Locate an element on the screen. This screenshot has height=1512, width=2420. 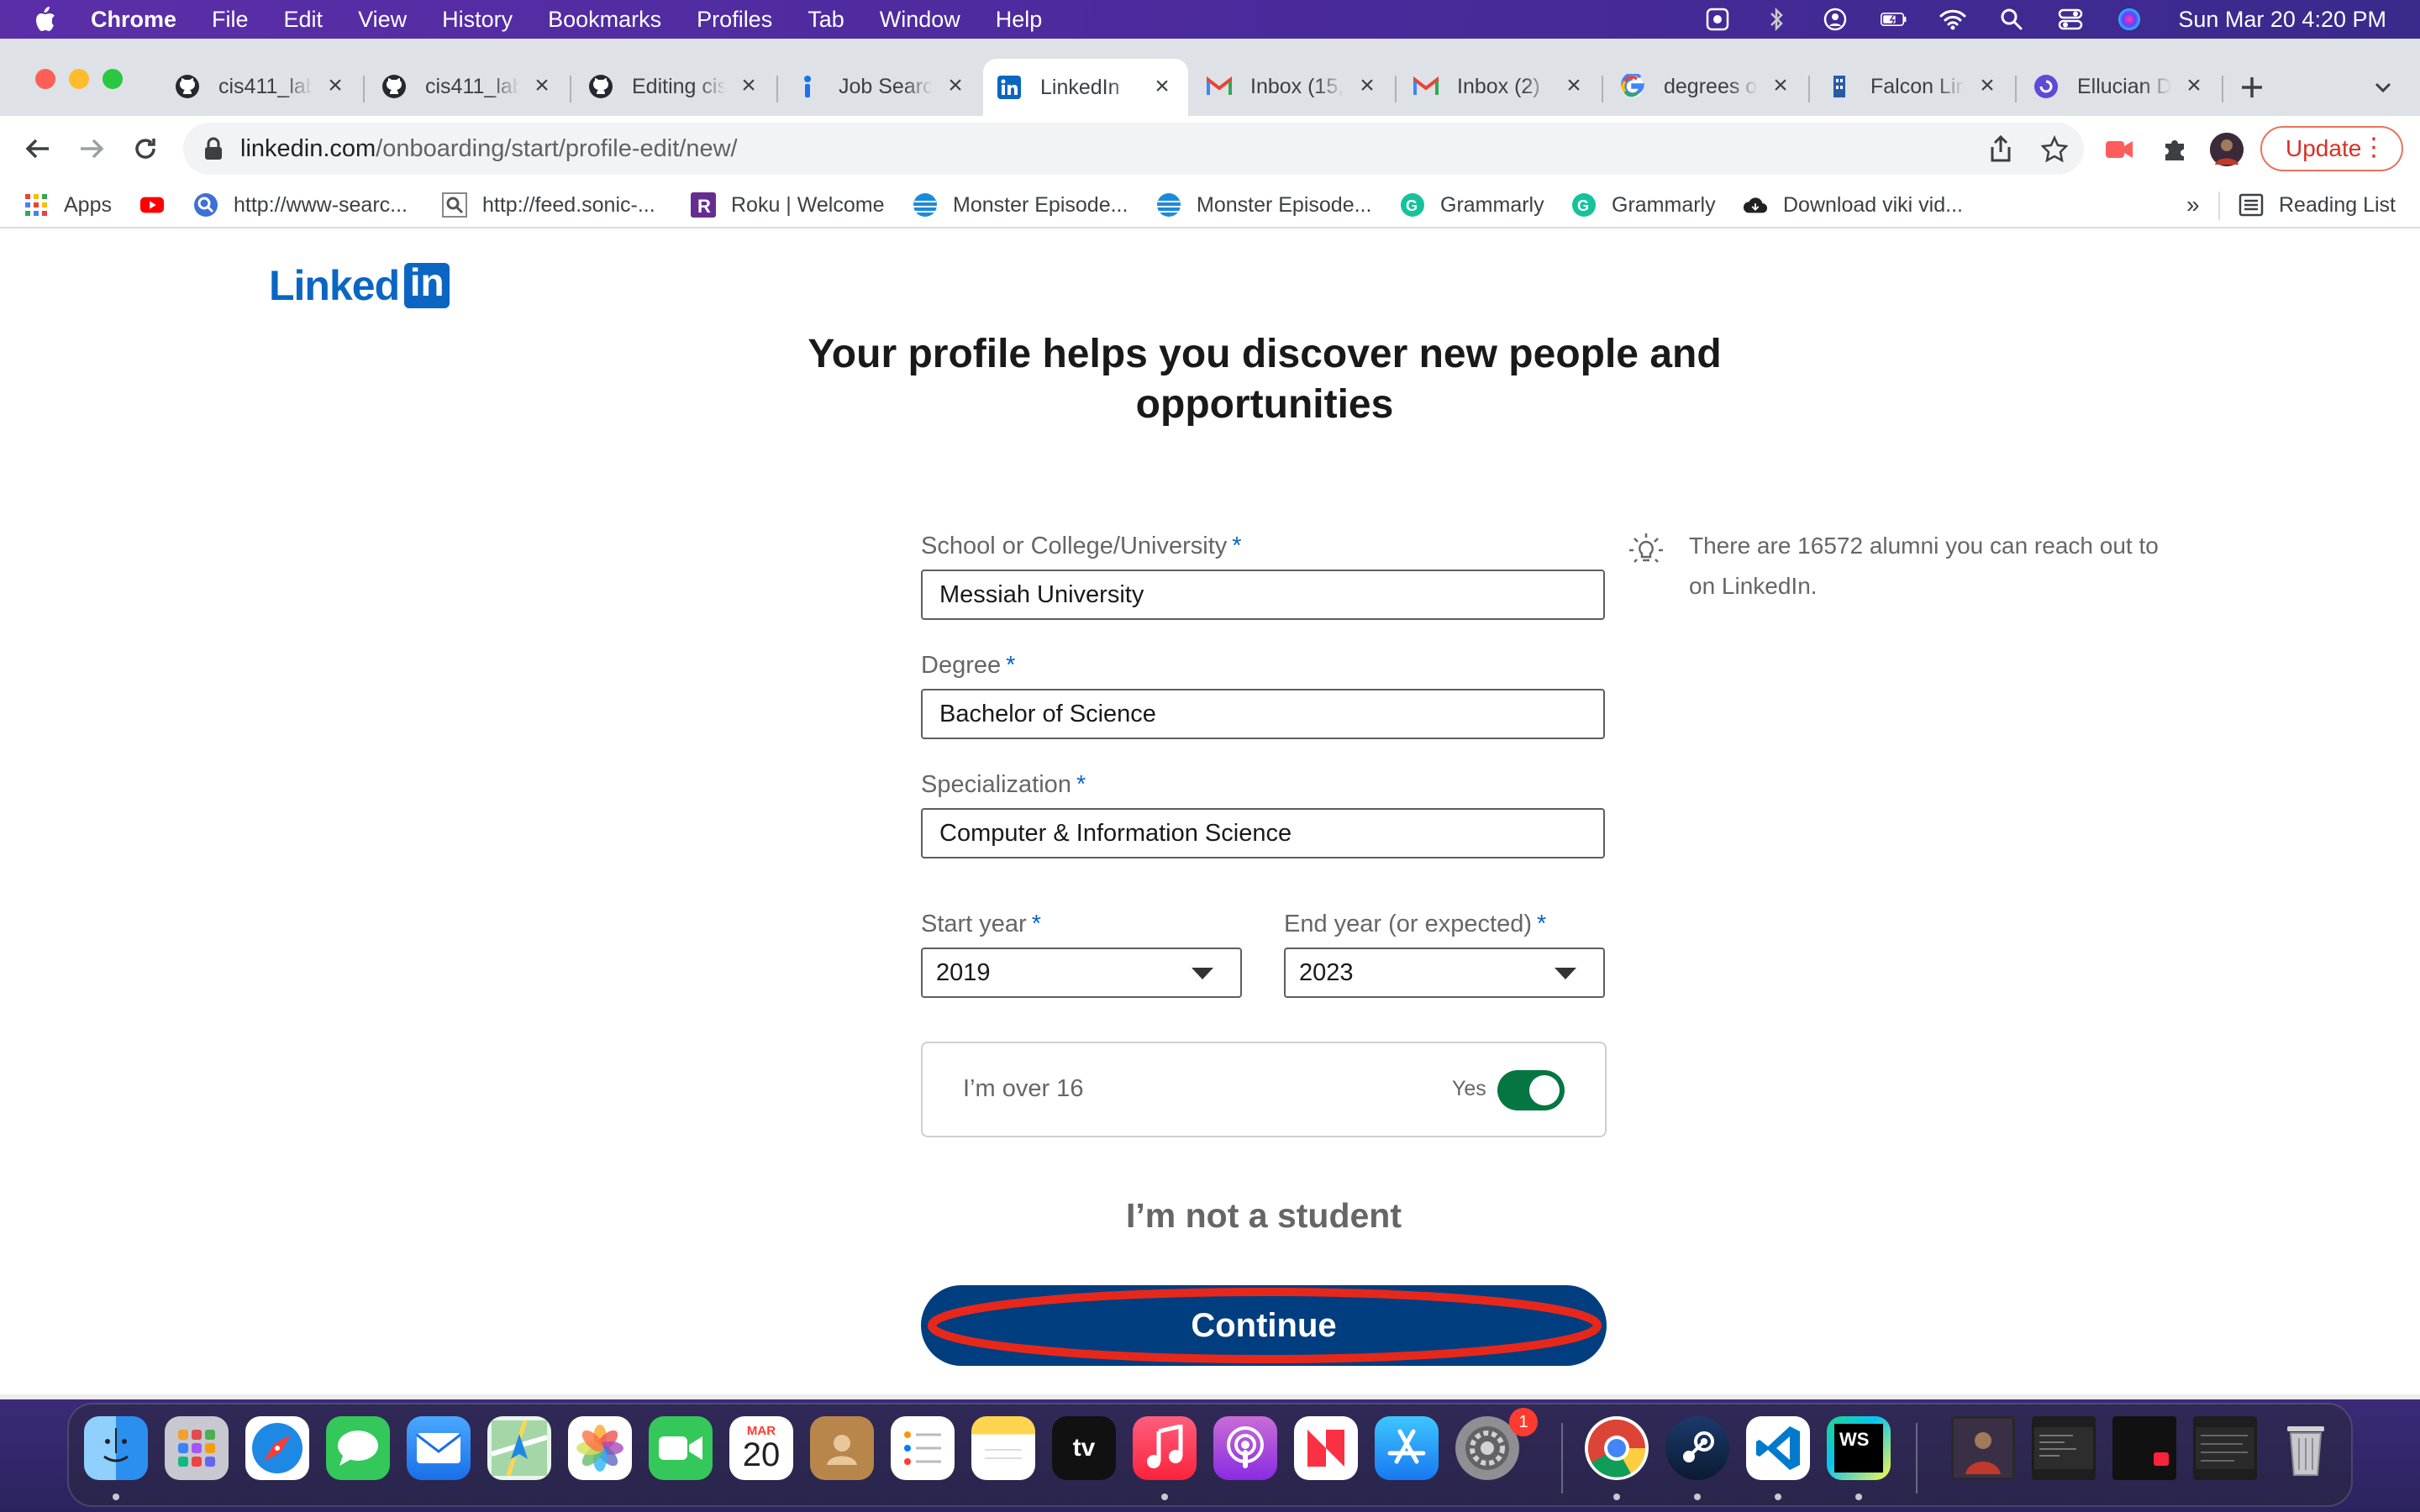
podcasts-icon is located at coordinates (1245, 1448).